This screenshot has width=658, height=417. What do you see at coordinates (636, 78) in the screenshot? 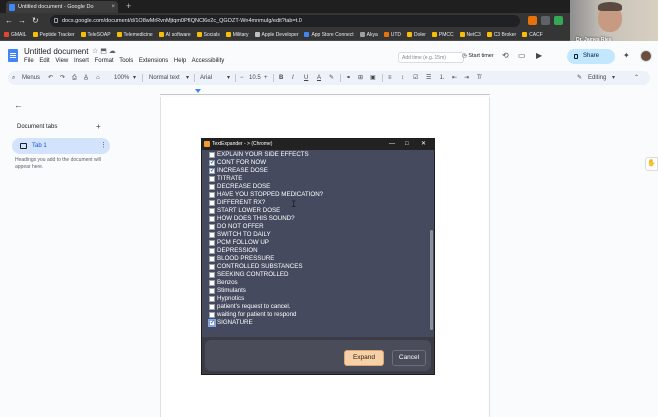
I see `chevron-up-icon: ⌃` at bounding box center [636, 78].